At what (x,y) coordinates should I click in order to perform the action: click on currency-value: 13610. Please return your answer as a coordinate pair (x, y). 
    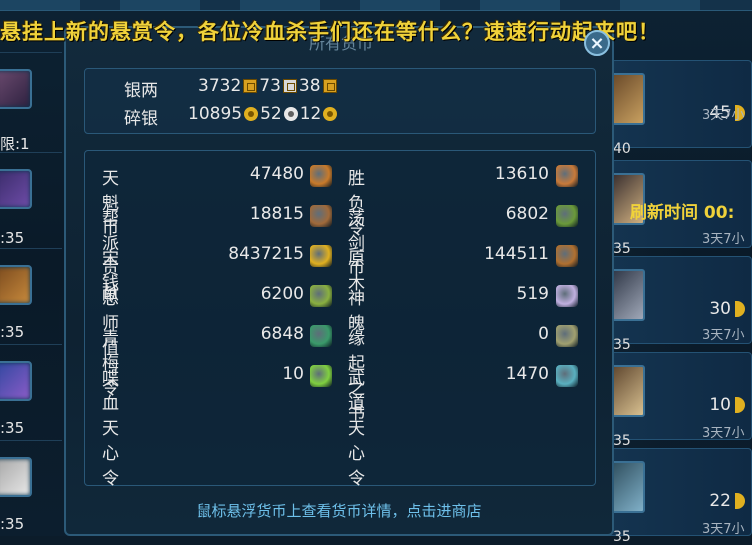
    Looking at the image, I should click on (521, 174).